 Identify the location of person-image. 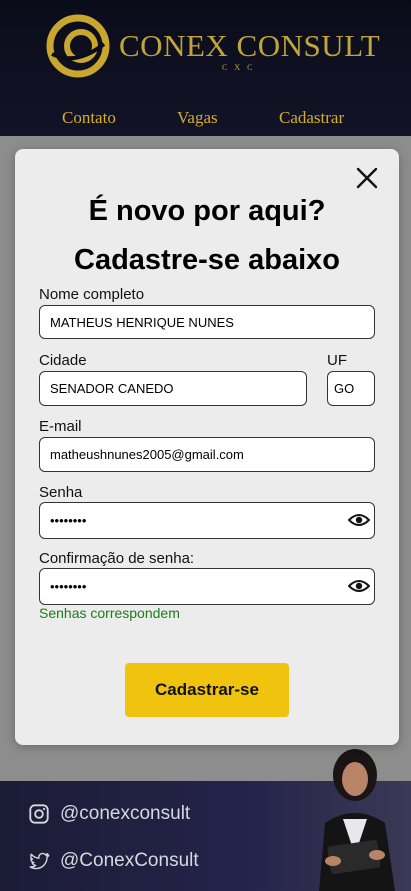
(357, 820).